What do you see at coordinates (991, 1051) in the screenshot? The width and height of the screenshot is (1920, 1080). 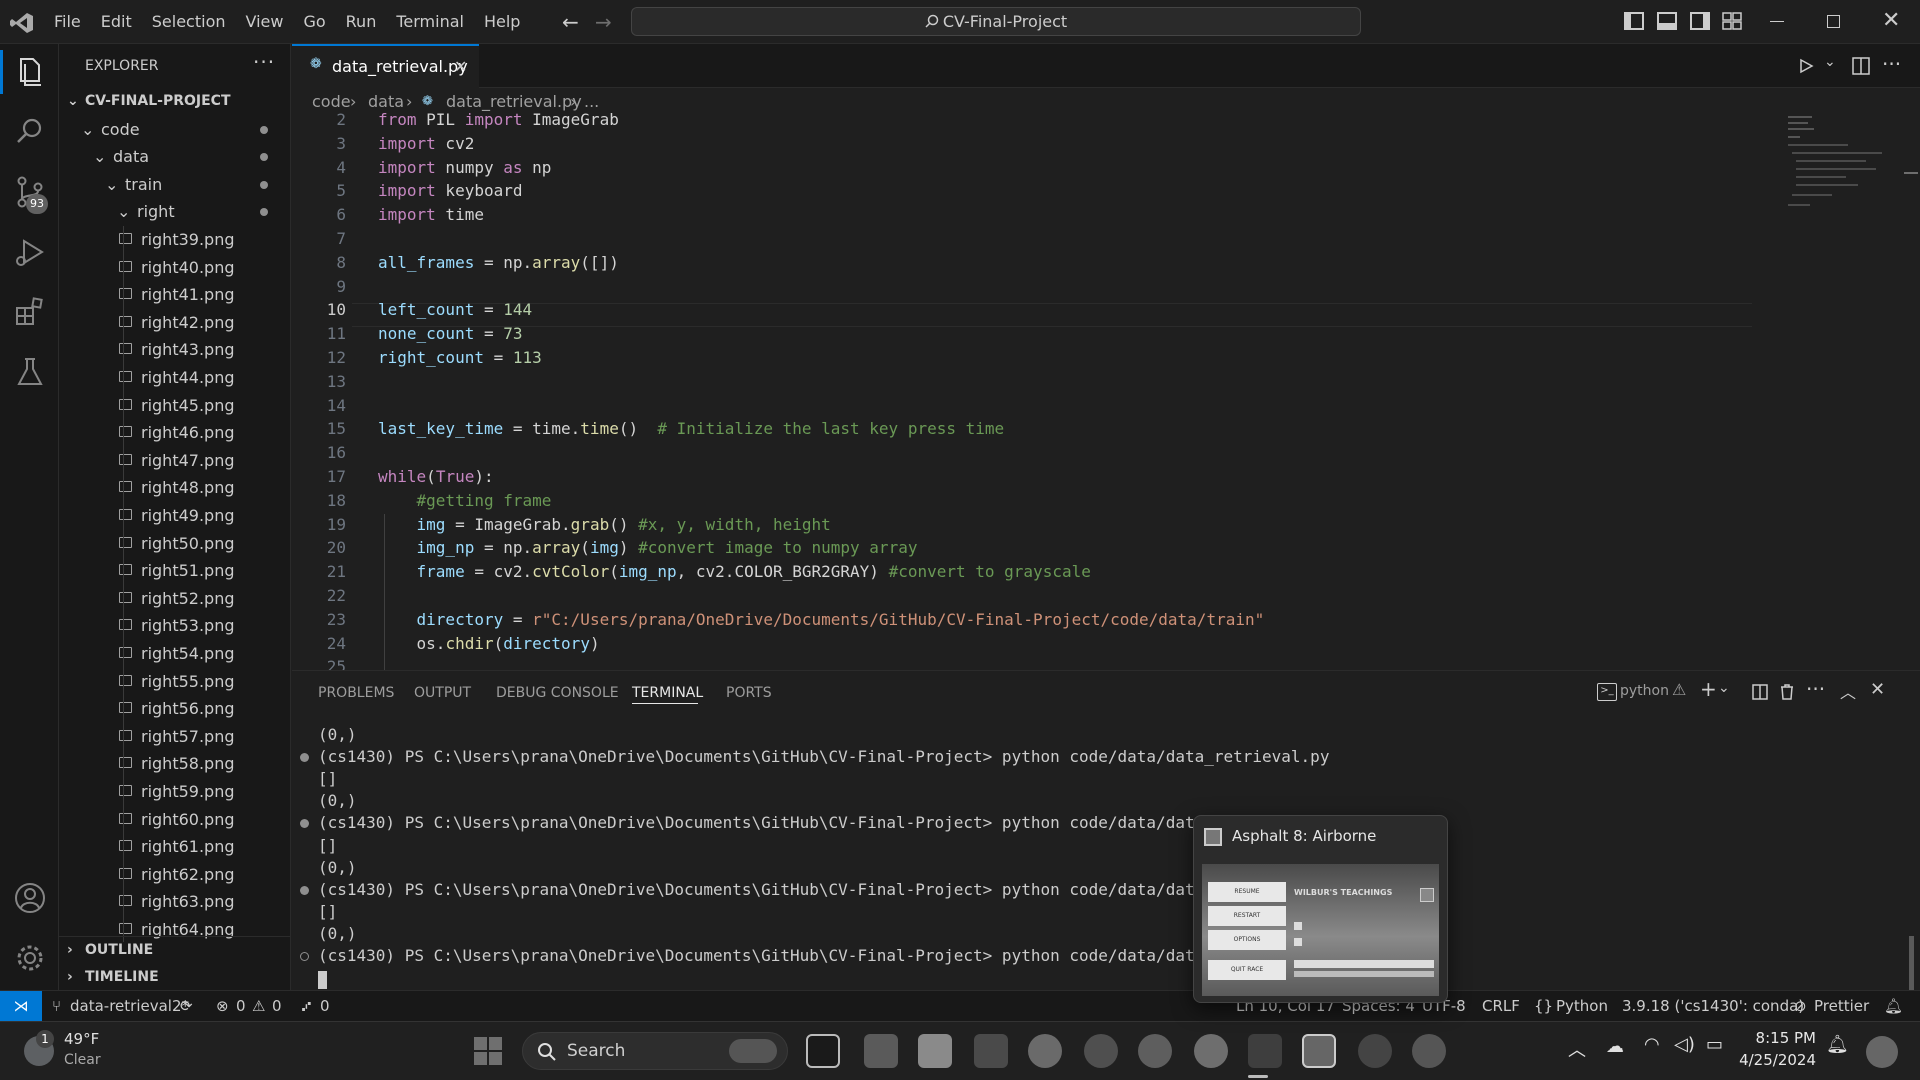 I see `store-icon` at bounding box center [991, 1051].